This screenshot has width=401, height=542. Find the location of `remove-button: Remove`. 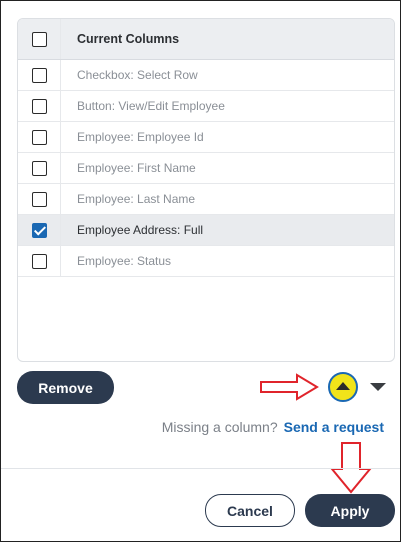

remove-button: Remove is located at coordinates (65, 387).